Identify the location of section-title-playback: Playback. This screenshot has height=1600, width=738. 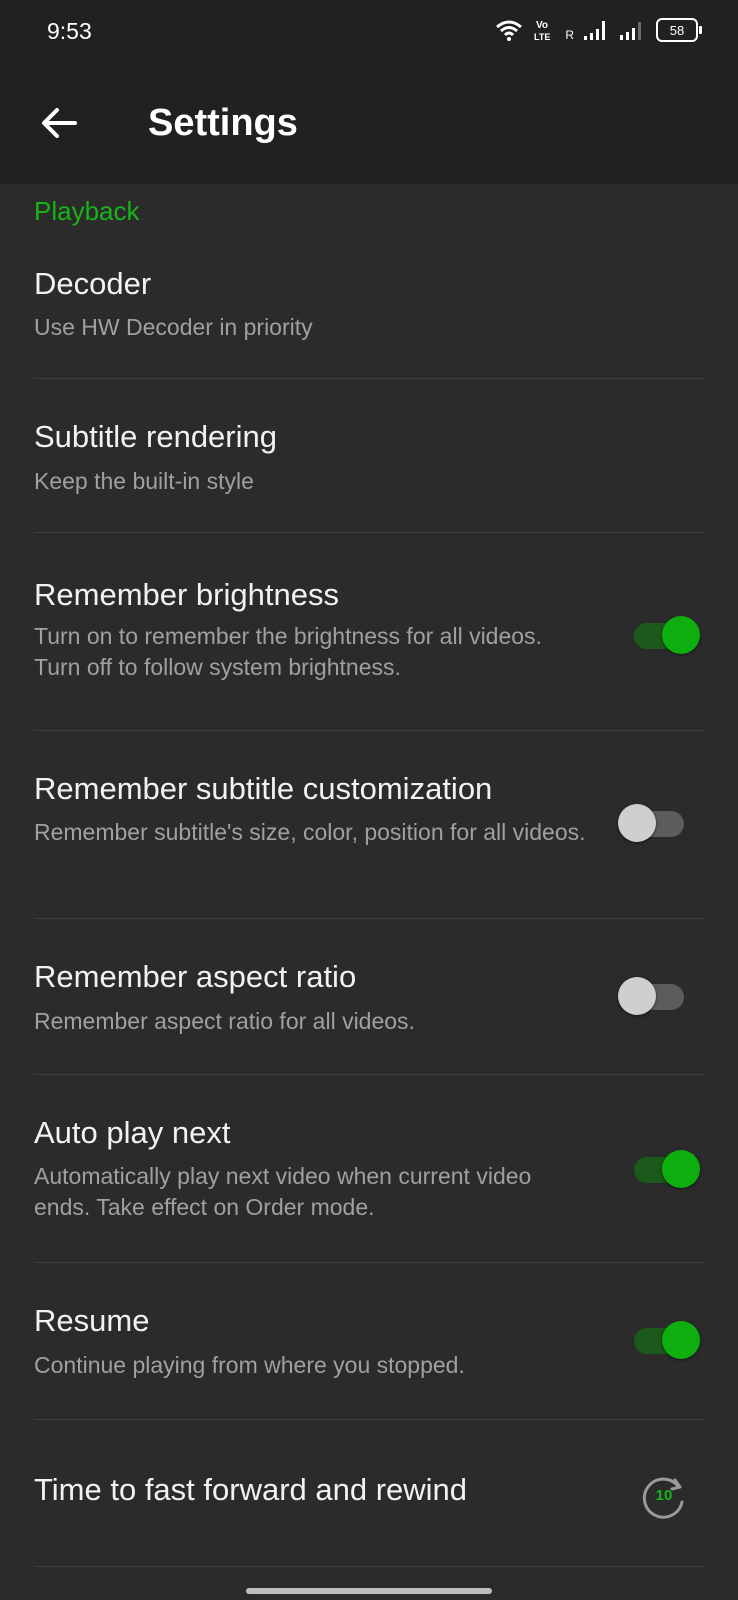
(87, 211).